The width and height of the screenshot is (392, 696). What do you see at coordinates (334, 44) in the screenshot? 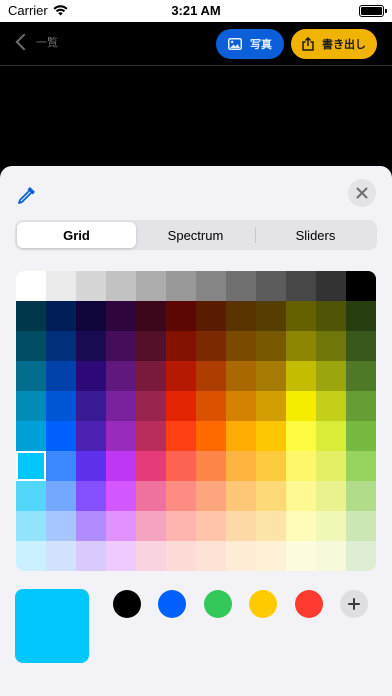
I see `export-button: 書き出し` at bounding box center [334, 44].